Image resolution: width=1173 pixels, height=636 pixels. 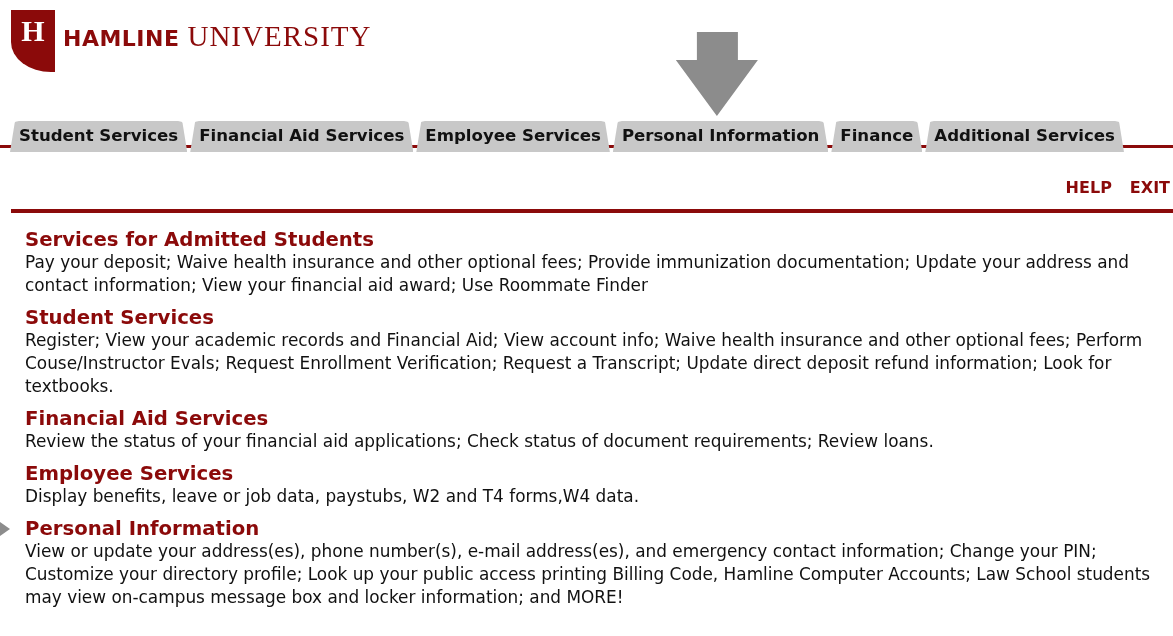 I want to click on nav-tab: Finance, so click(x=877, y=136).